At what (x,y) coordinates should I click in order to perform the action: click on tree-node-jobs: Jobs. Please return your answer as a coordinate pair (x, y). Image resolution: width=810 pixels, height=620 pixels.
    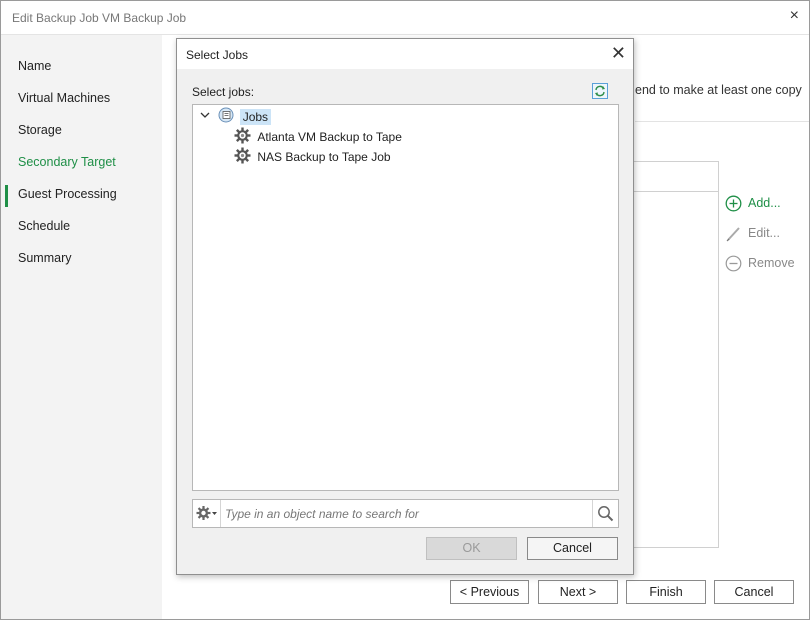
    Looking at the image, I should click on (235, 116).